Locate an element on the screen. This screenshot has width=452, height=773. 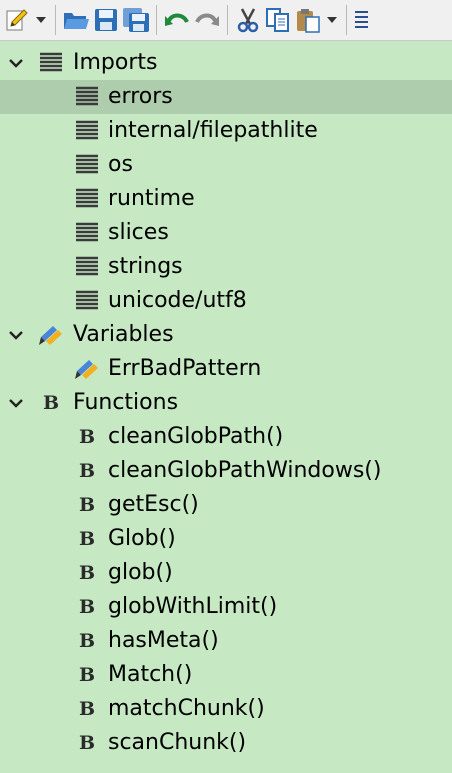
paste-button is located at coordinates (308, 20).